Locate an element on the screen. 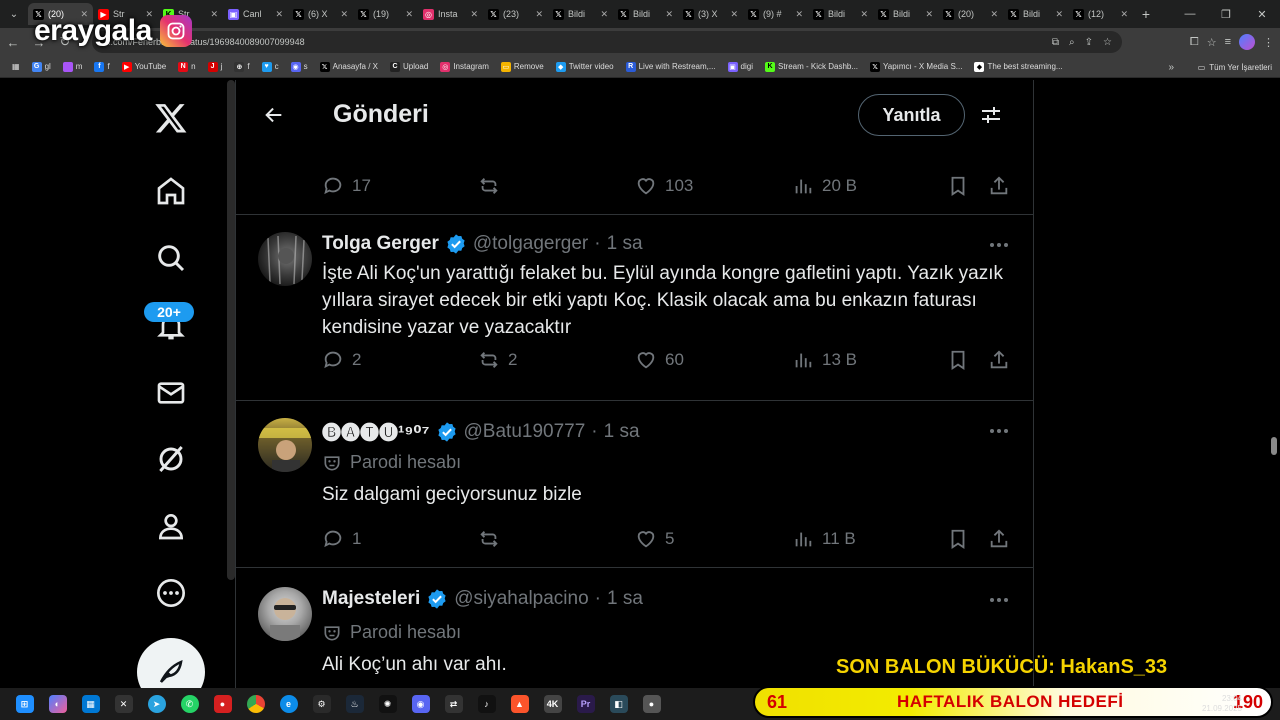  taskbar-app: ✕ is located at coordinates (123, 704).